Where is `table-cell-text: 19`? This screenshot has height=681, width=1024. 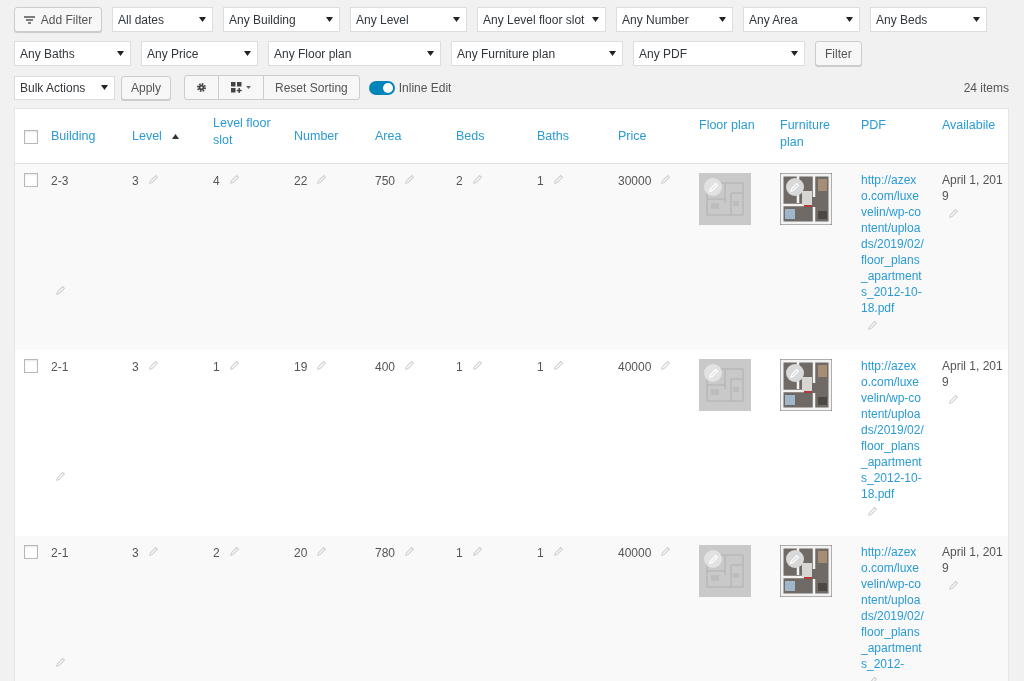 table-cell-text: 19 is located at coordinates (301, 367).